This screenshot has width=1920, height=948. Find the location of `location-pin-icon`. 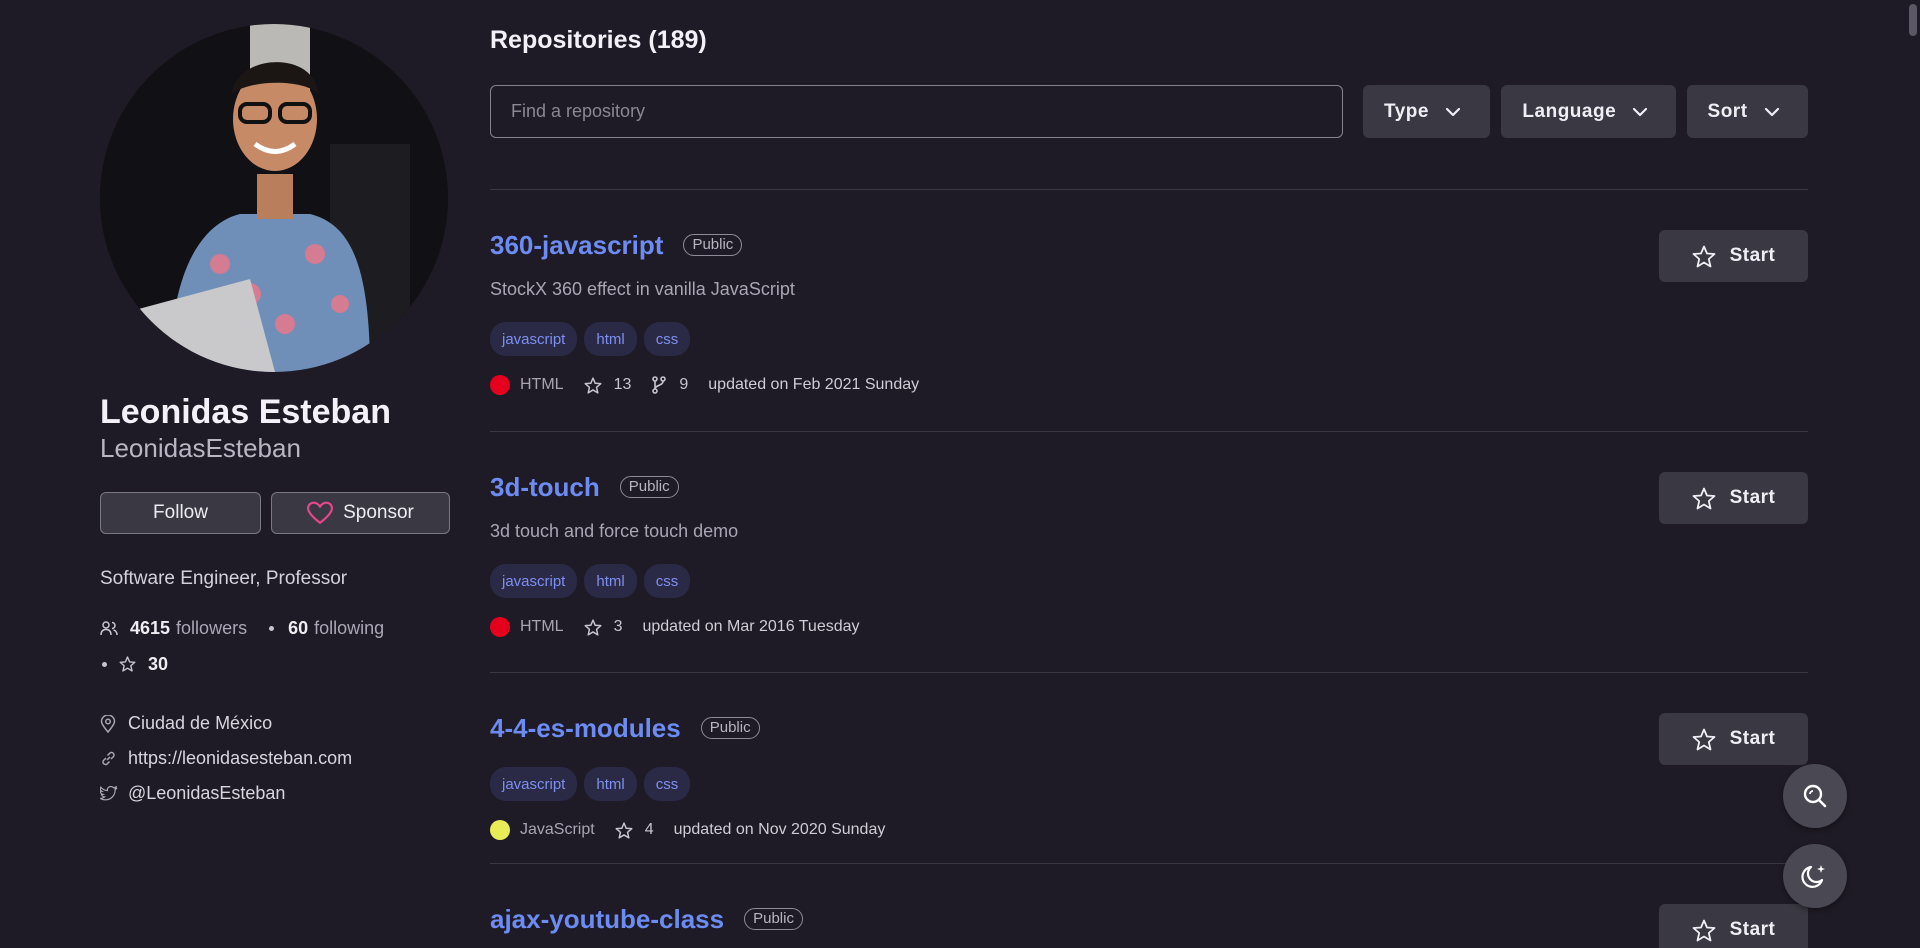

location-pin-icon is located at coordinates (109, 723).